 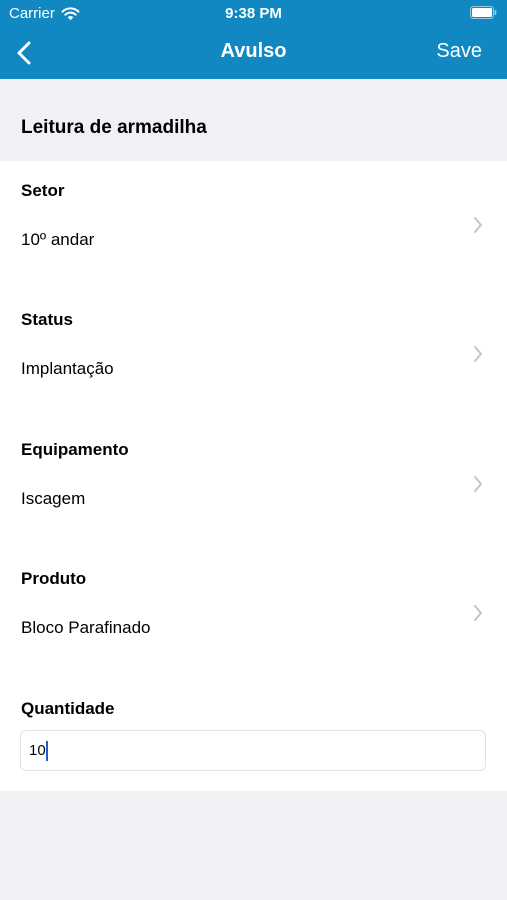 I want to click on section-title: Leitura de armadilha, so click(x=114, y=127).